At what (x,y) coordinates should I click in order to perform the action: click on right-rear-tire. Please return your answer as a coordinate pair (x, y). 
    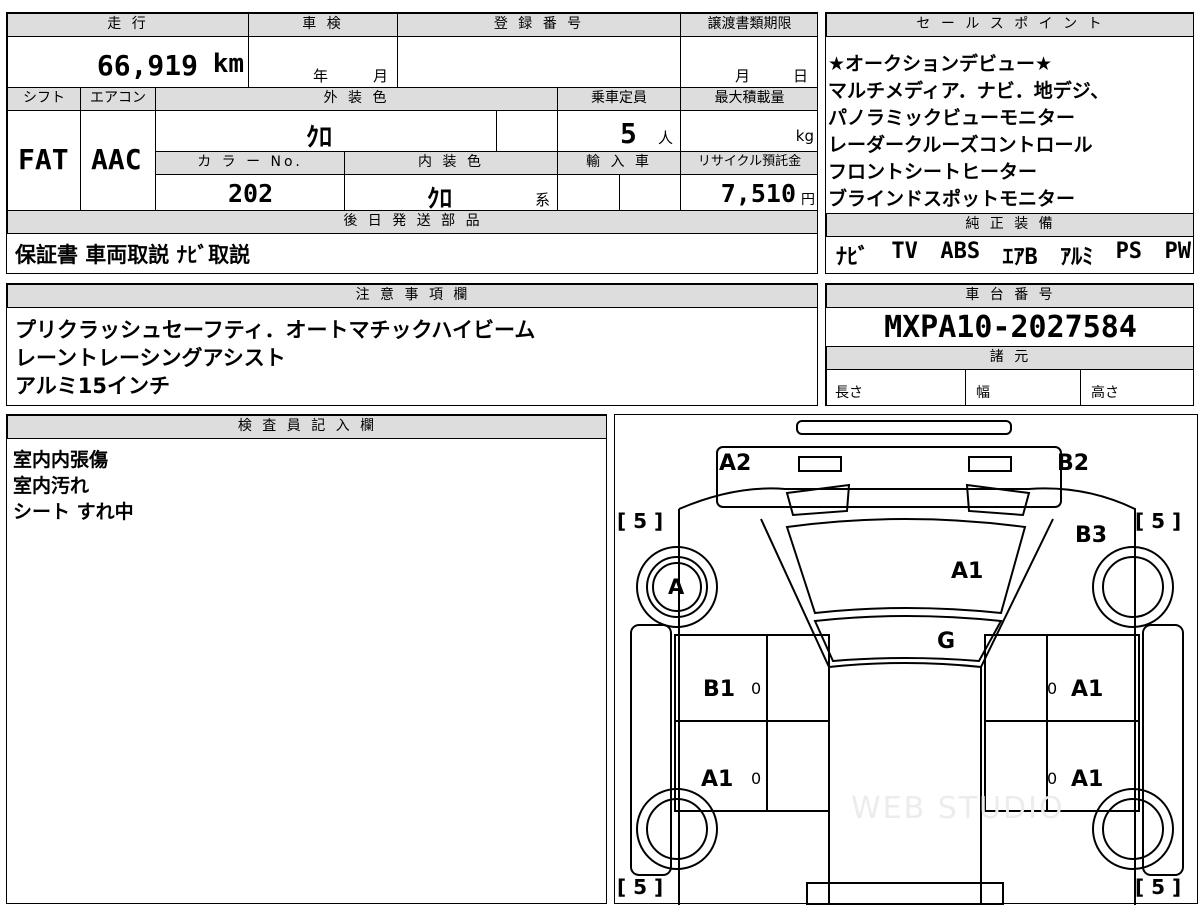
    Looking at the image, I should click on (1133, 829).